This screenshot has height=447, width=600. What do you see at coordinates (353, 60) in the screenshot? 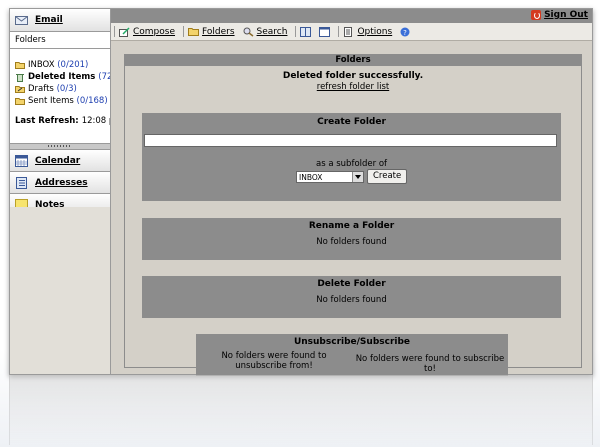
I see `panel-title: Folders` at bounding box center [353, 60].